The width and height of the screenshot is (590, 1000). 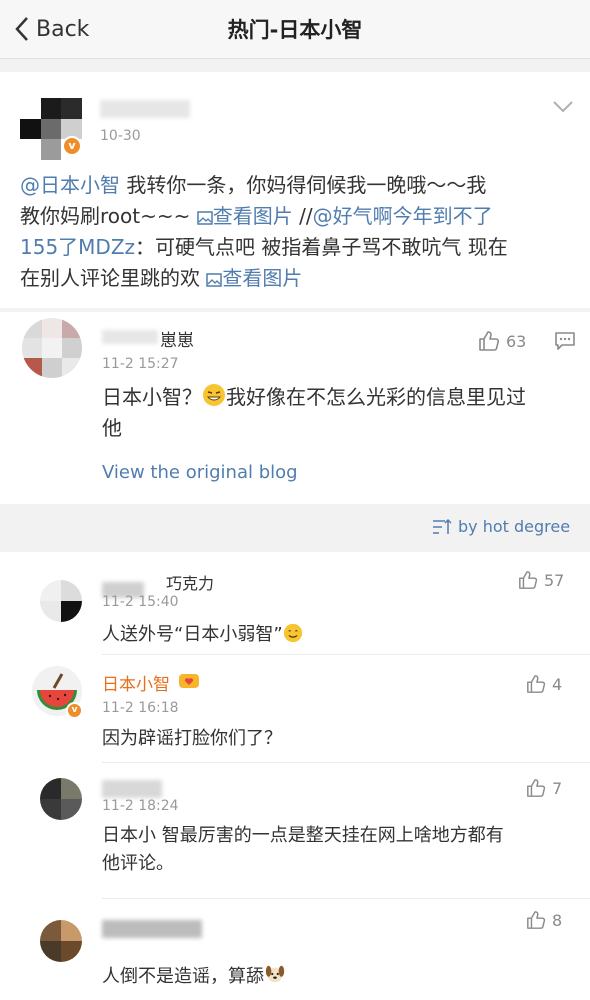 What do you see at coordinates (565, 341) in the screenshot?
I see `comment-icon` at bounding box center [565, 341].